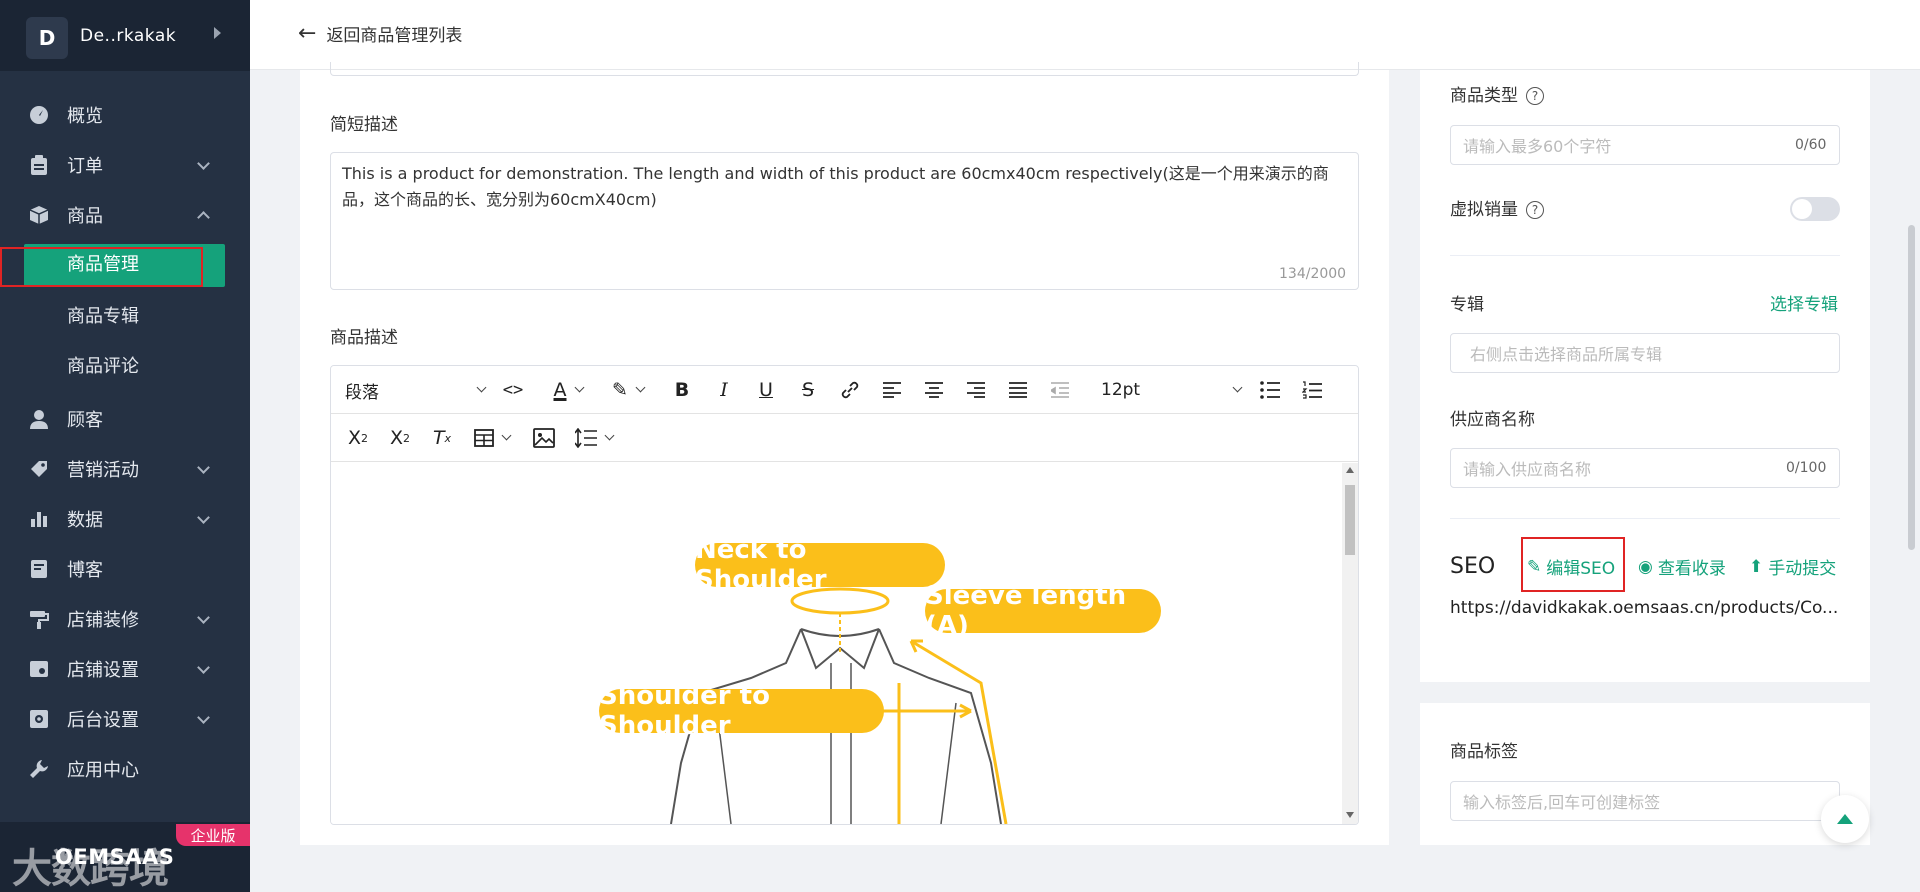 The height and width of the screenshot is (892, 1920). Describe the element at coordinates (125, 215) in the screenshot. I see `sidebar-item-products: 商品` at that location.